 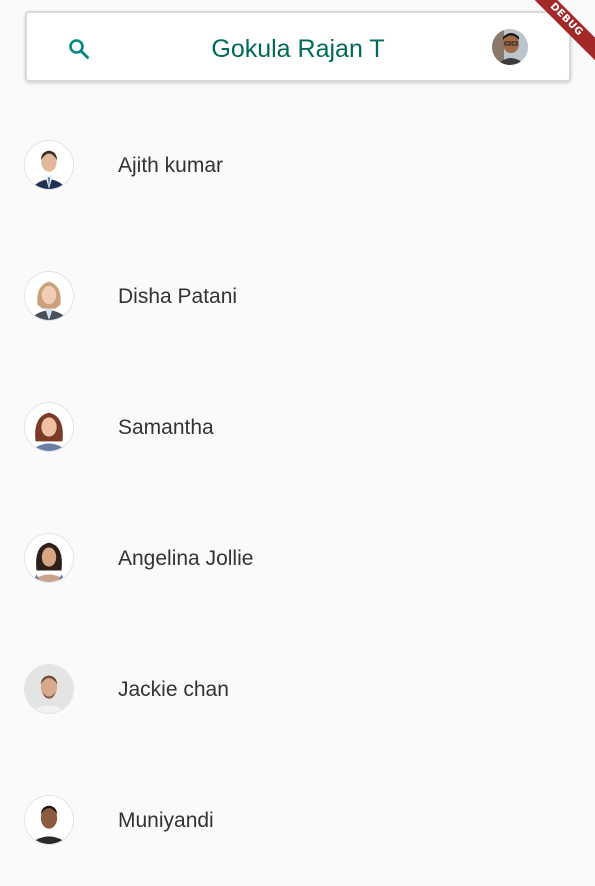 What do you see at coordinates (297, 427) in the screenshot?
I see `list-item: Samantha` at bounding box center [297, 427].